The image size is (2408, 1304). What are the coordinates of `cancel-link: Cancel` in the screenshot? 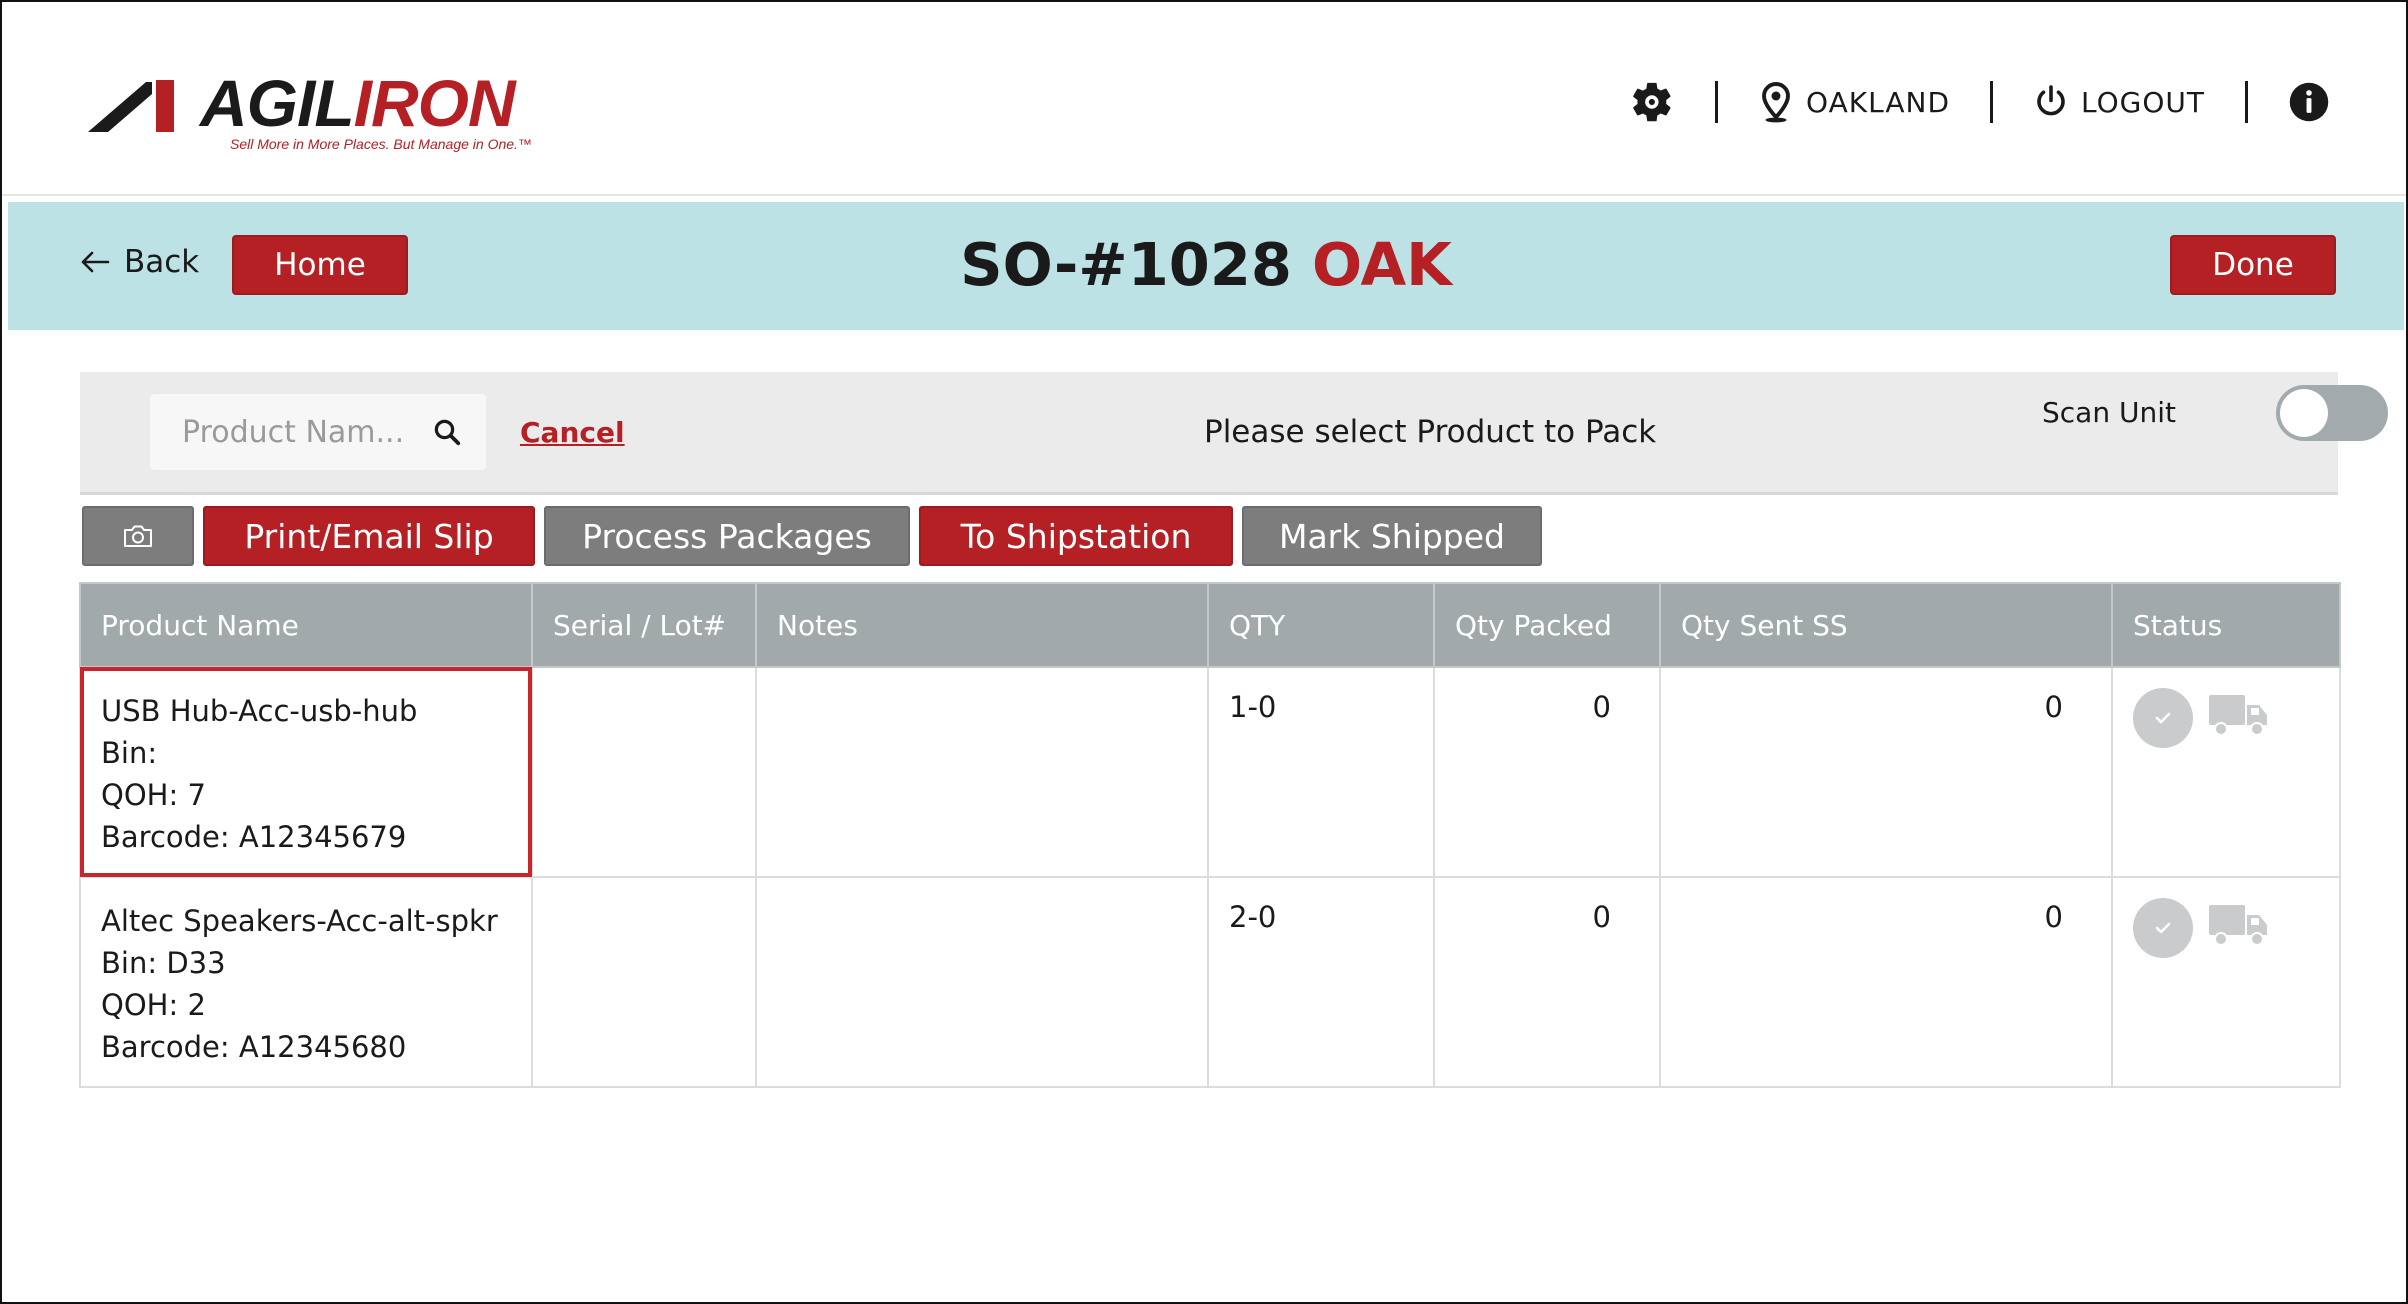 It's located at (572, 432).